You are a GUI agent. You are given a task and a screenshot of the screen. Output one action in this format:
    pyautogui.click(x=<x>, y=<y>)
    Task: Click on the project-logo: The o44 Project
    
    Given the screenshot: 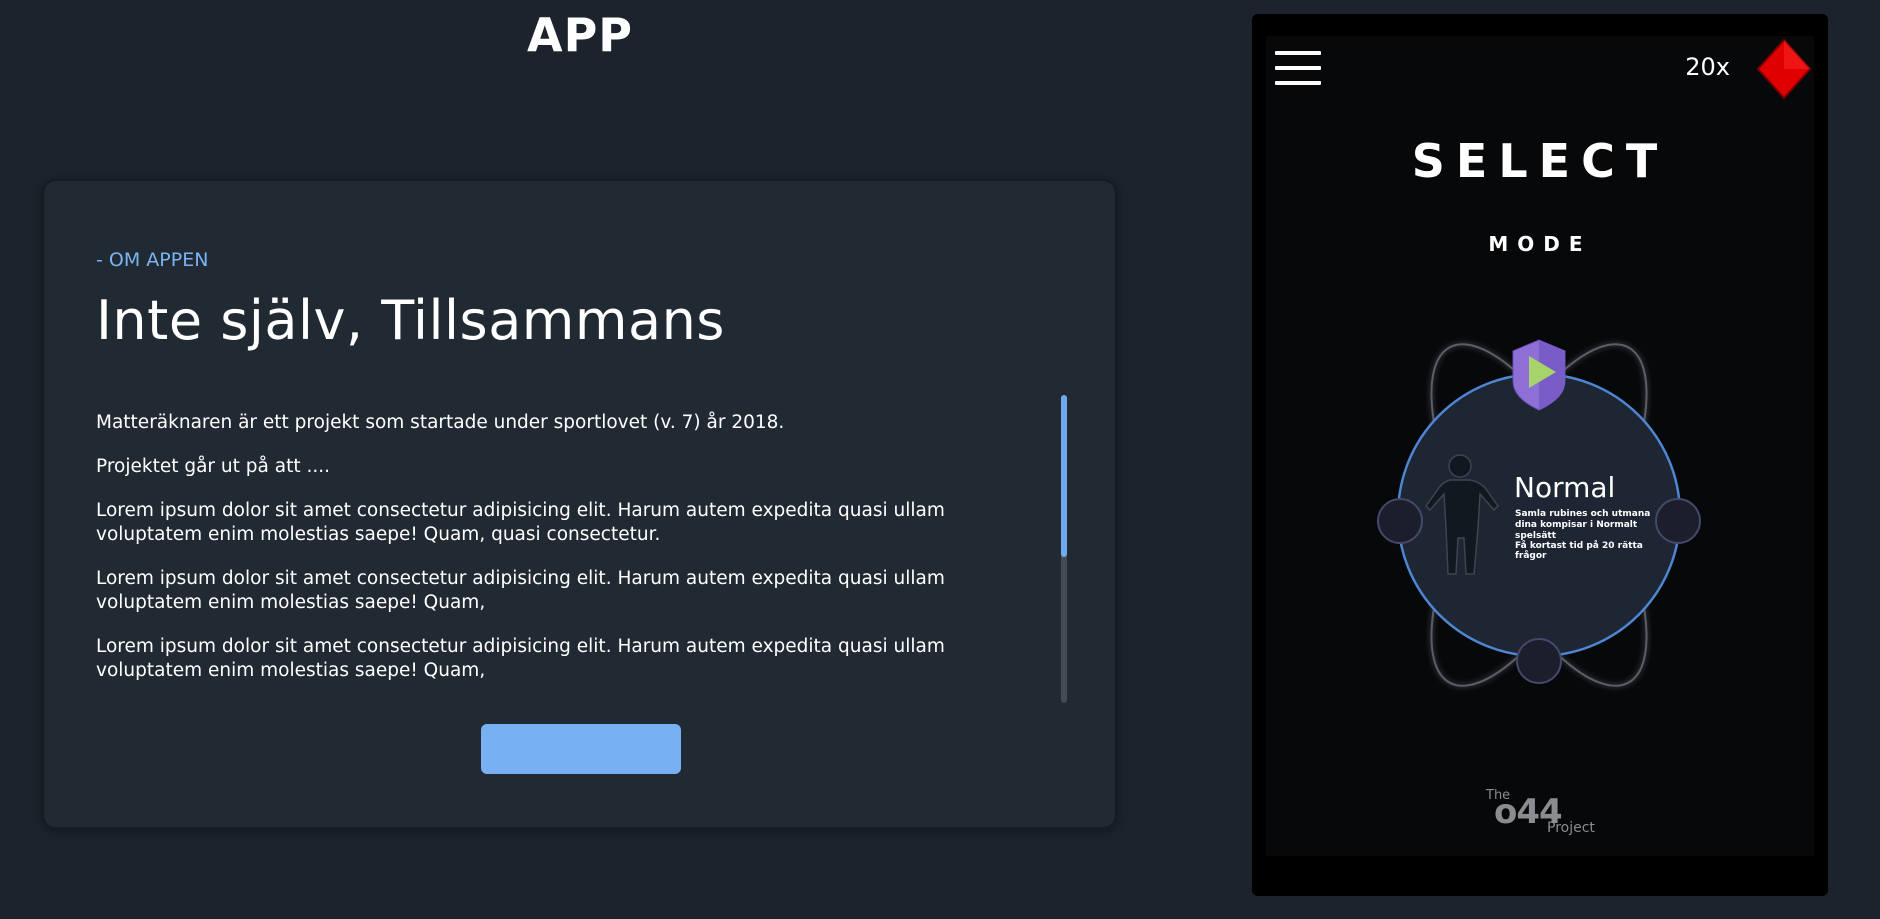 What is the action you would take?
    pyautogui.click(x=1544, y=812)
    